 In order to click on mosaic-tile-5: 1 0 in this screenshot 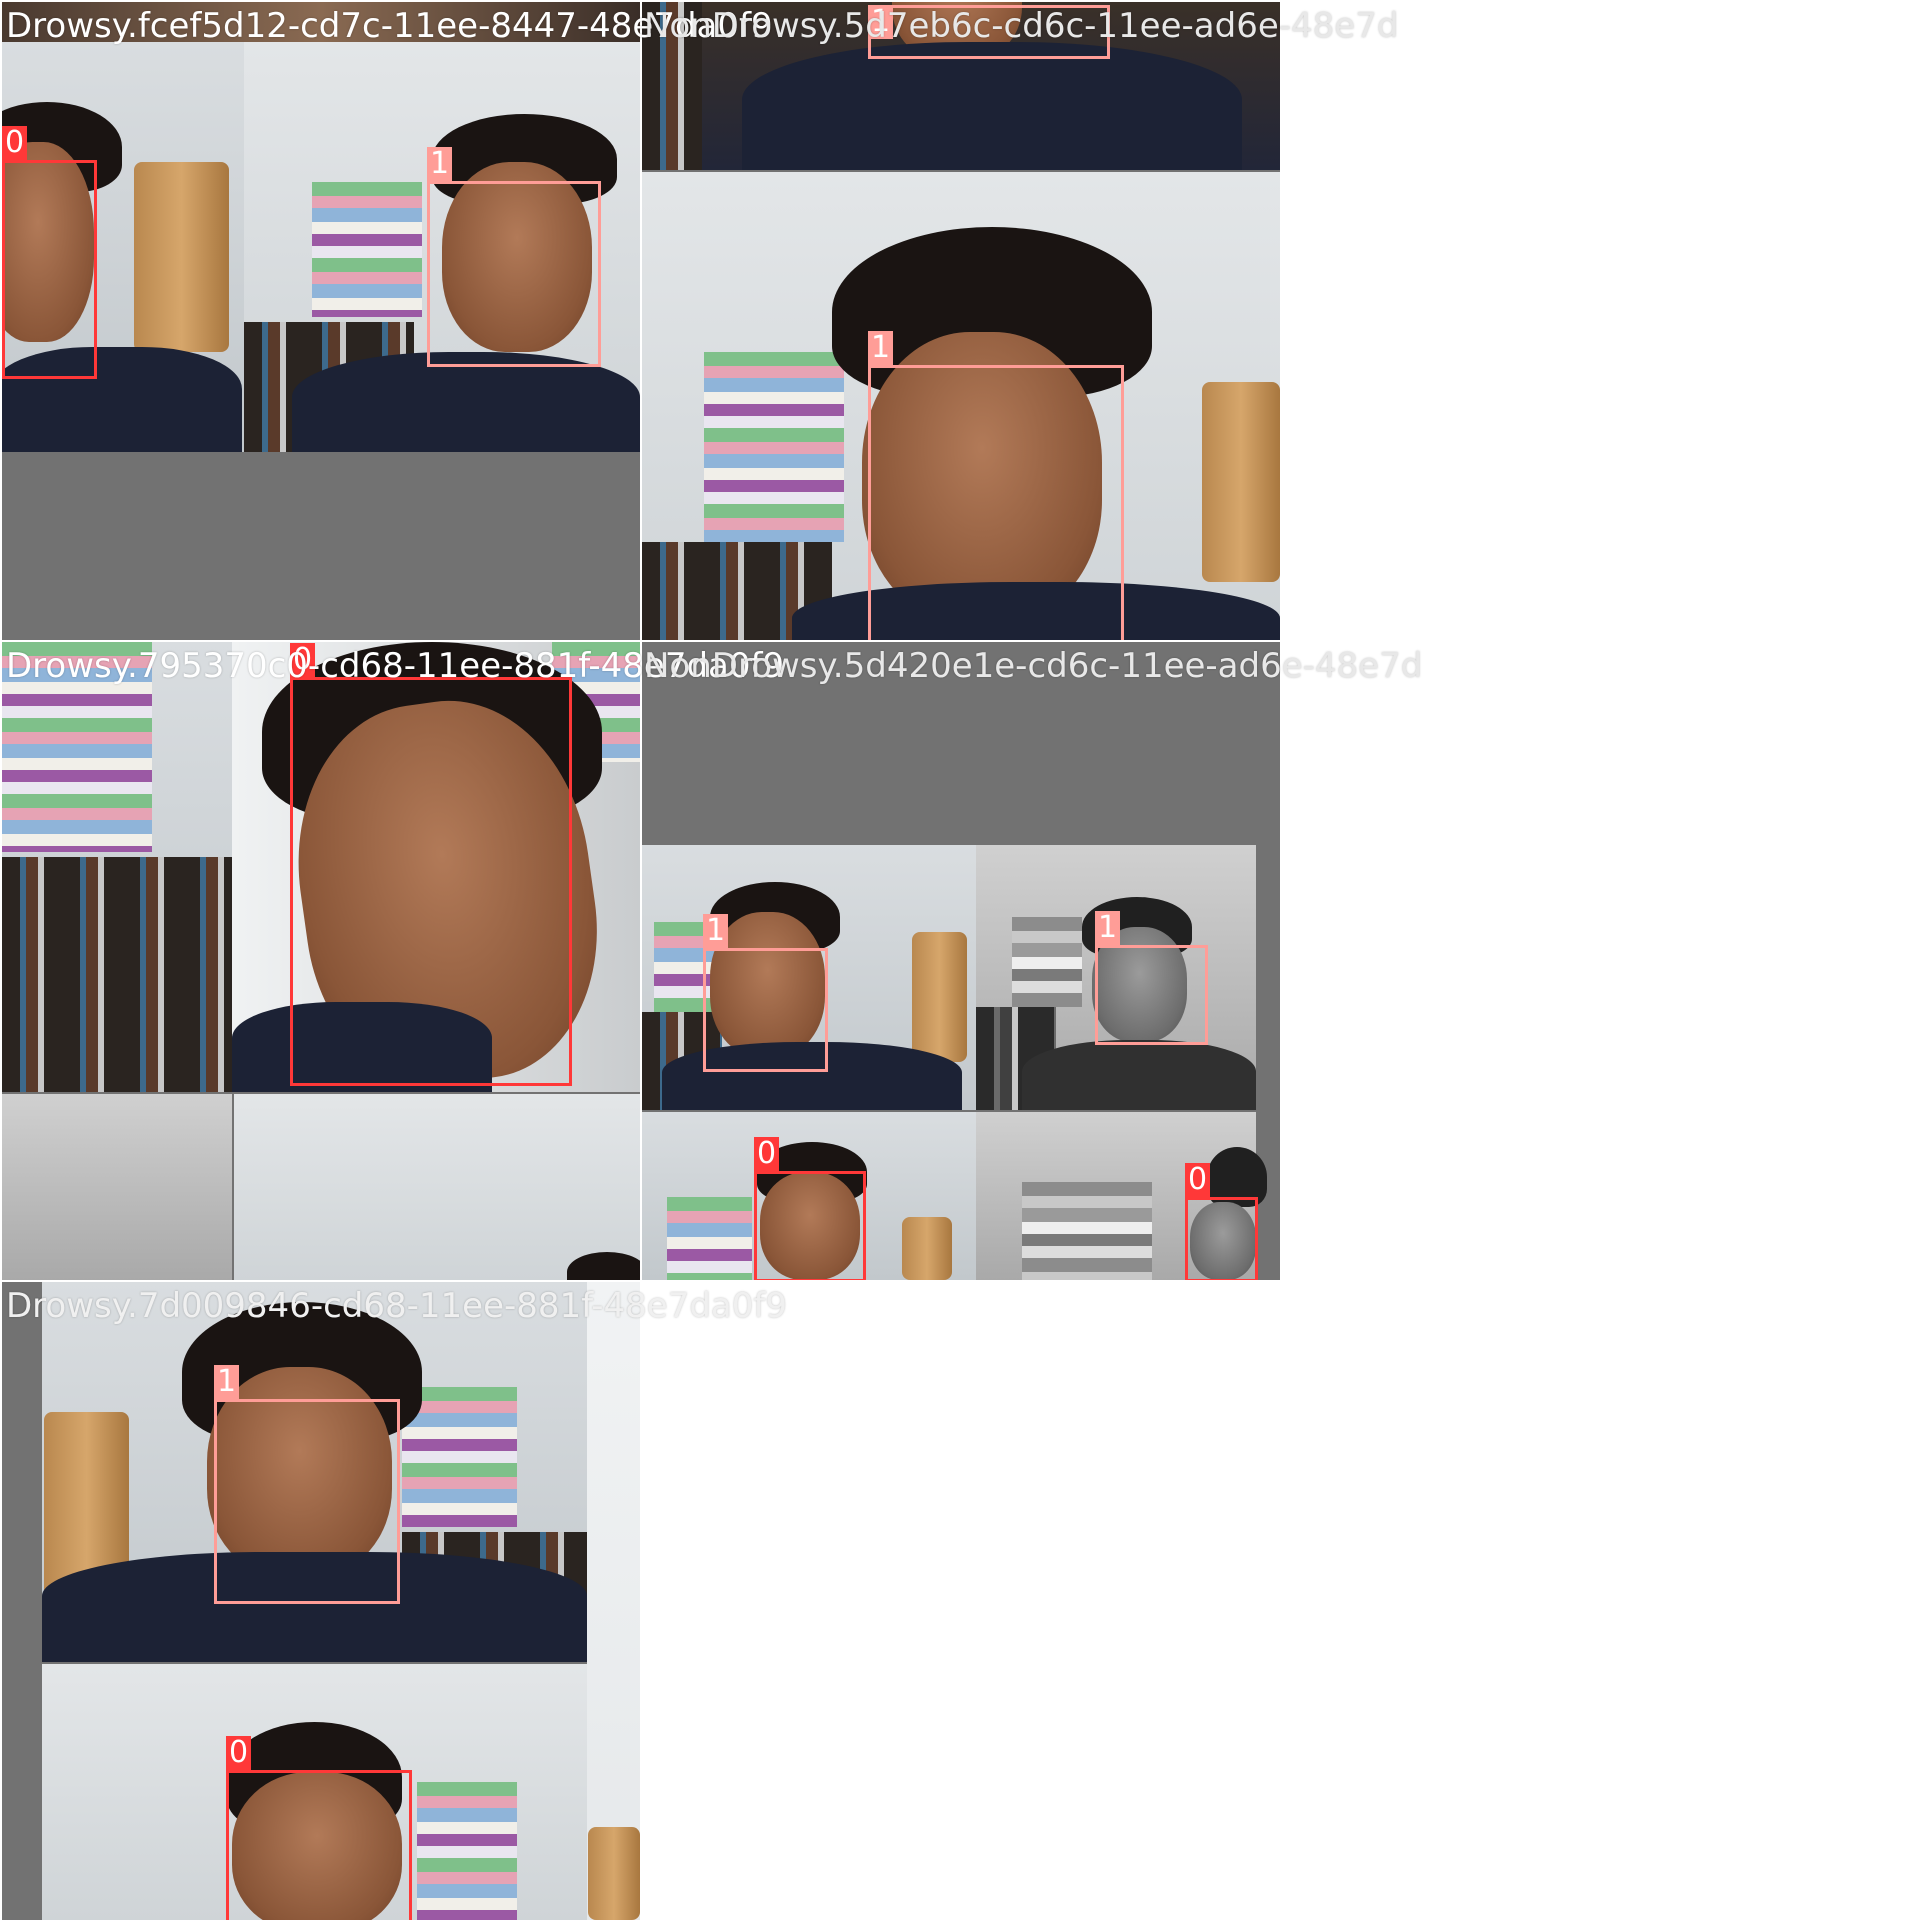, I will do `click(321, 1601)`.